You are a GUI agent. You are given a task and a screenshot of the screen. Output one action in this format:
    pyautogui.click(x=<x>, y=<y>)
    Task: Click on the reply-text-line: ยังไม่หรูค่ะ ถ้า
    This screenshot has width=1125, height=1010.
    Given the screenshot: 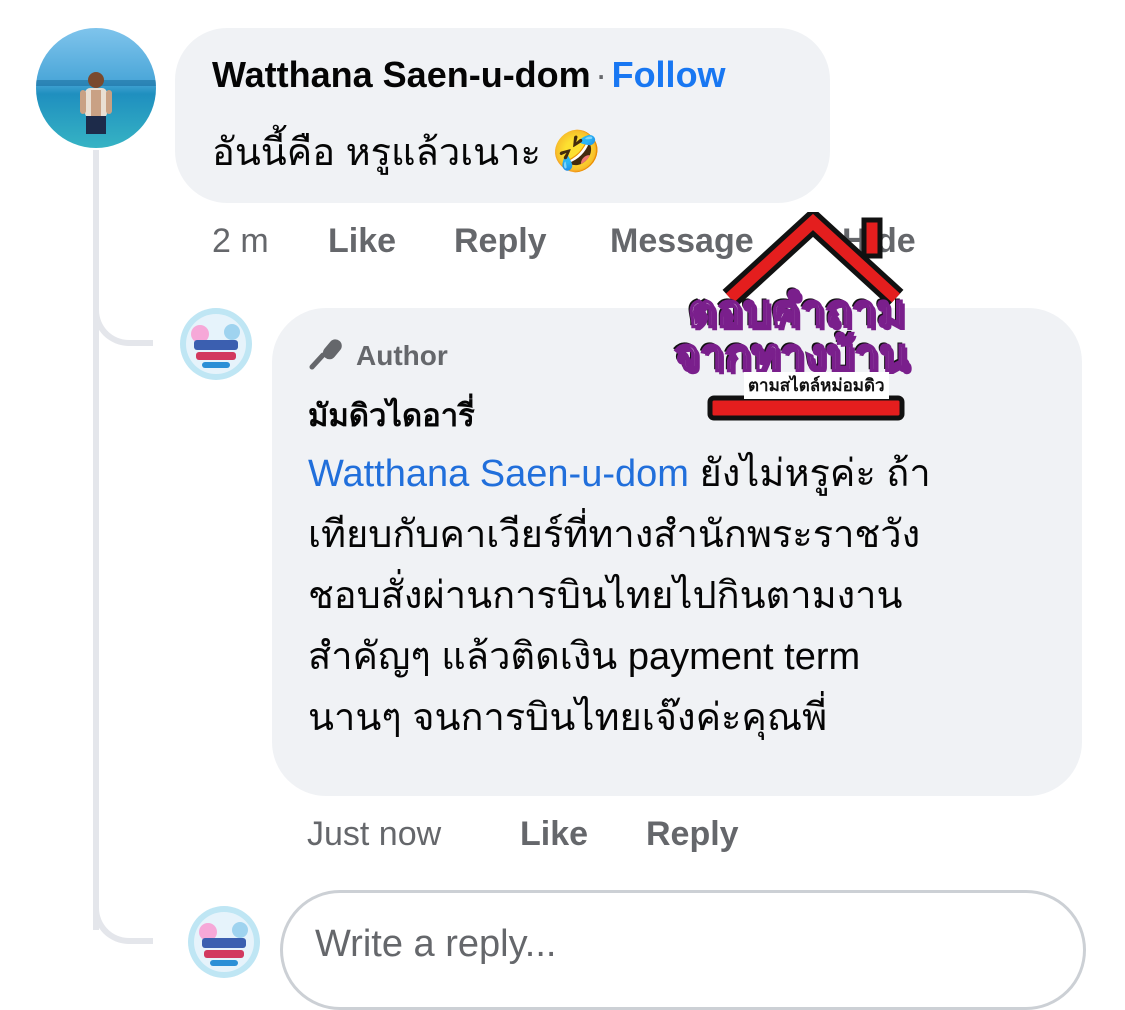 What is the action you would take?
    pyautogui.click(x=809, y=474)
    